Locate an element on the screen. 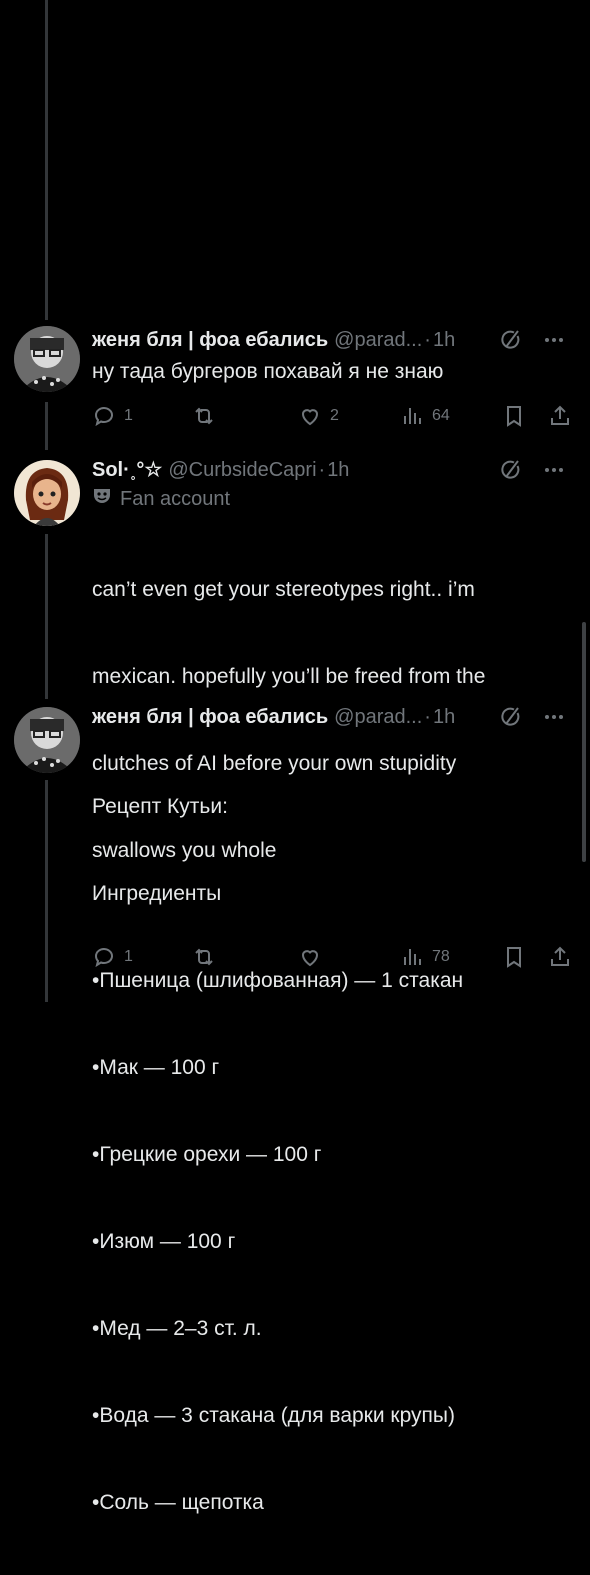  tweet-text-line: •Мед — 2–3 ст. л. is located at coordinates (177, 1328).